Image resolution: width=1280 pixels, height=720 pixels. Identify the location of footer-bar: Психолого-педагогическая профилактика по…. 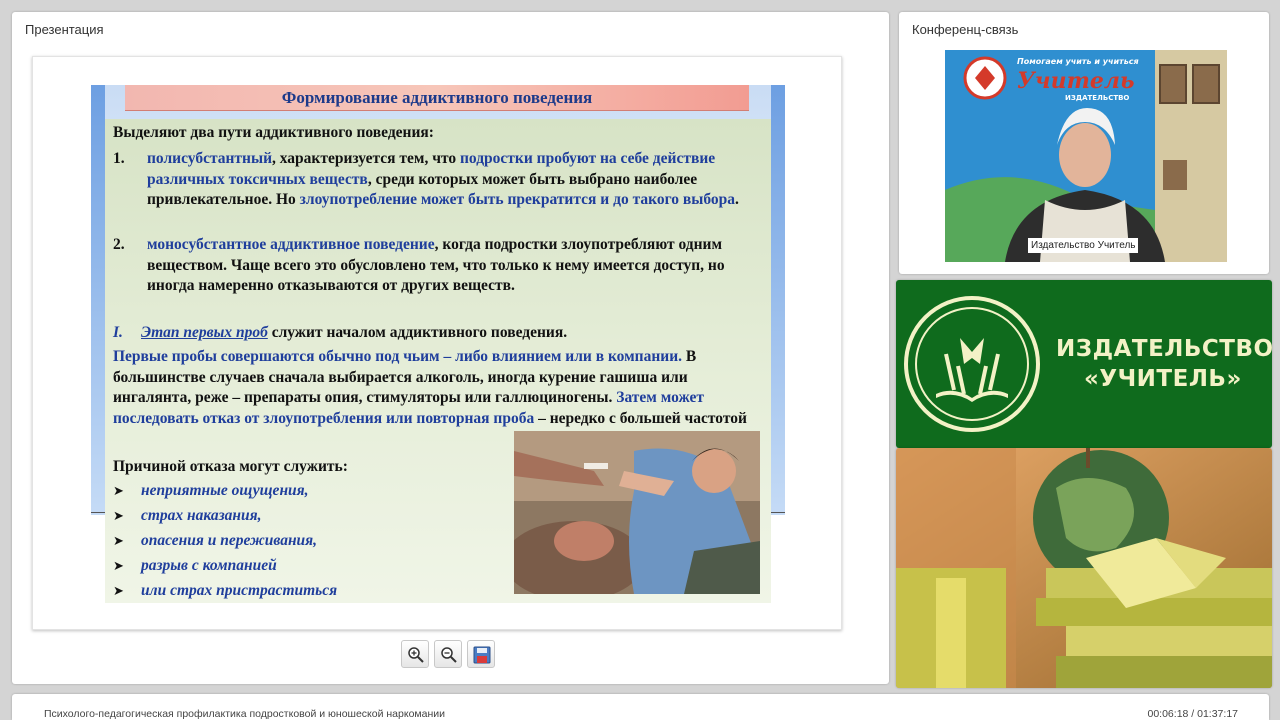
(640, 707).